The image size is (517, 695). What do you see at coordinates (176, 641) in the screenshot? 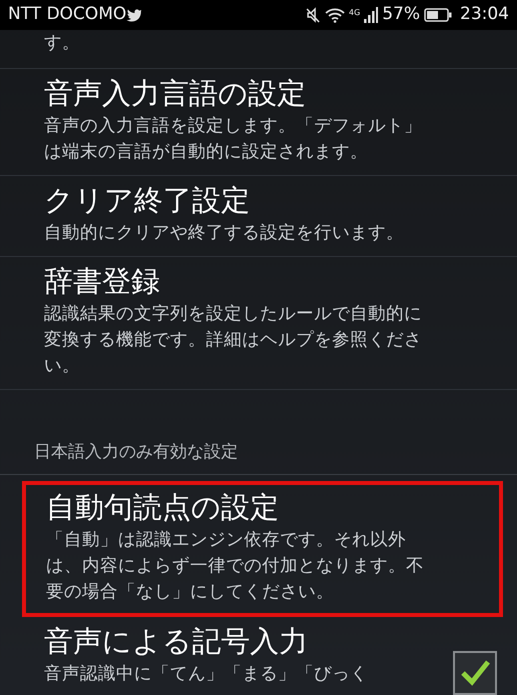
I see `setting-title: 音声による記号入力` at bounding box center [176, 641].